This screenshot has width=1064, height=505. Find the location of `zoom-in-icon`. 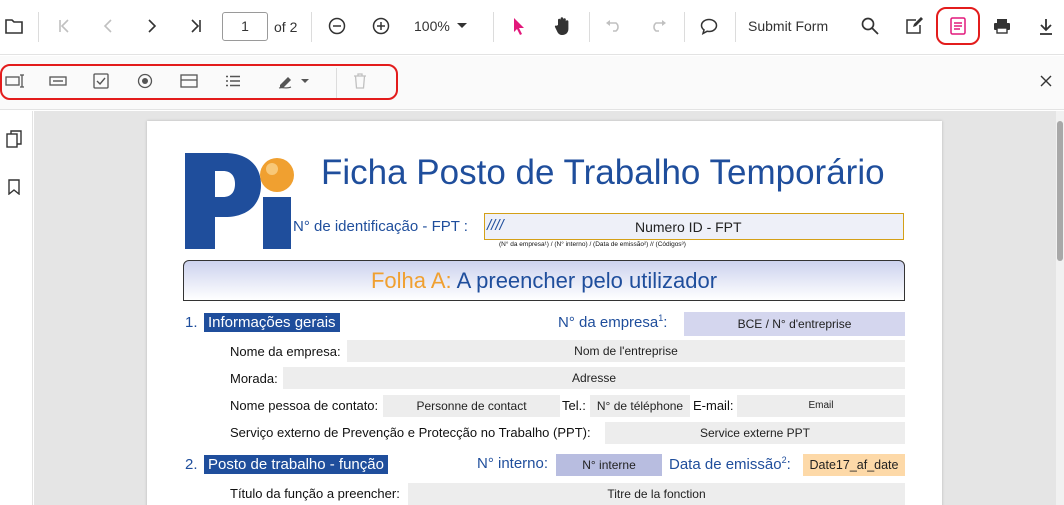

zoom-in-icon is located at coordinates (381, 26).